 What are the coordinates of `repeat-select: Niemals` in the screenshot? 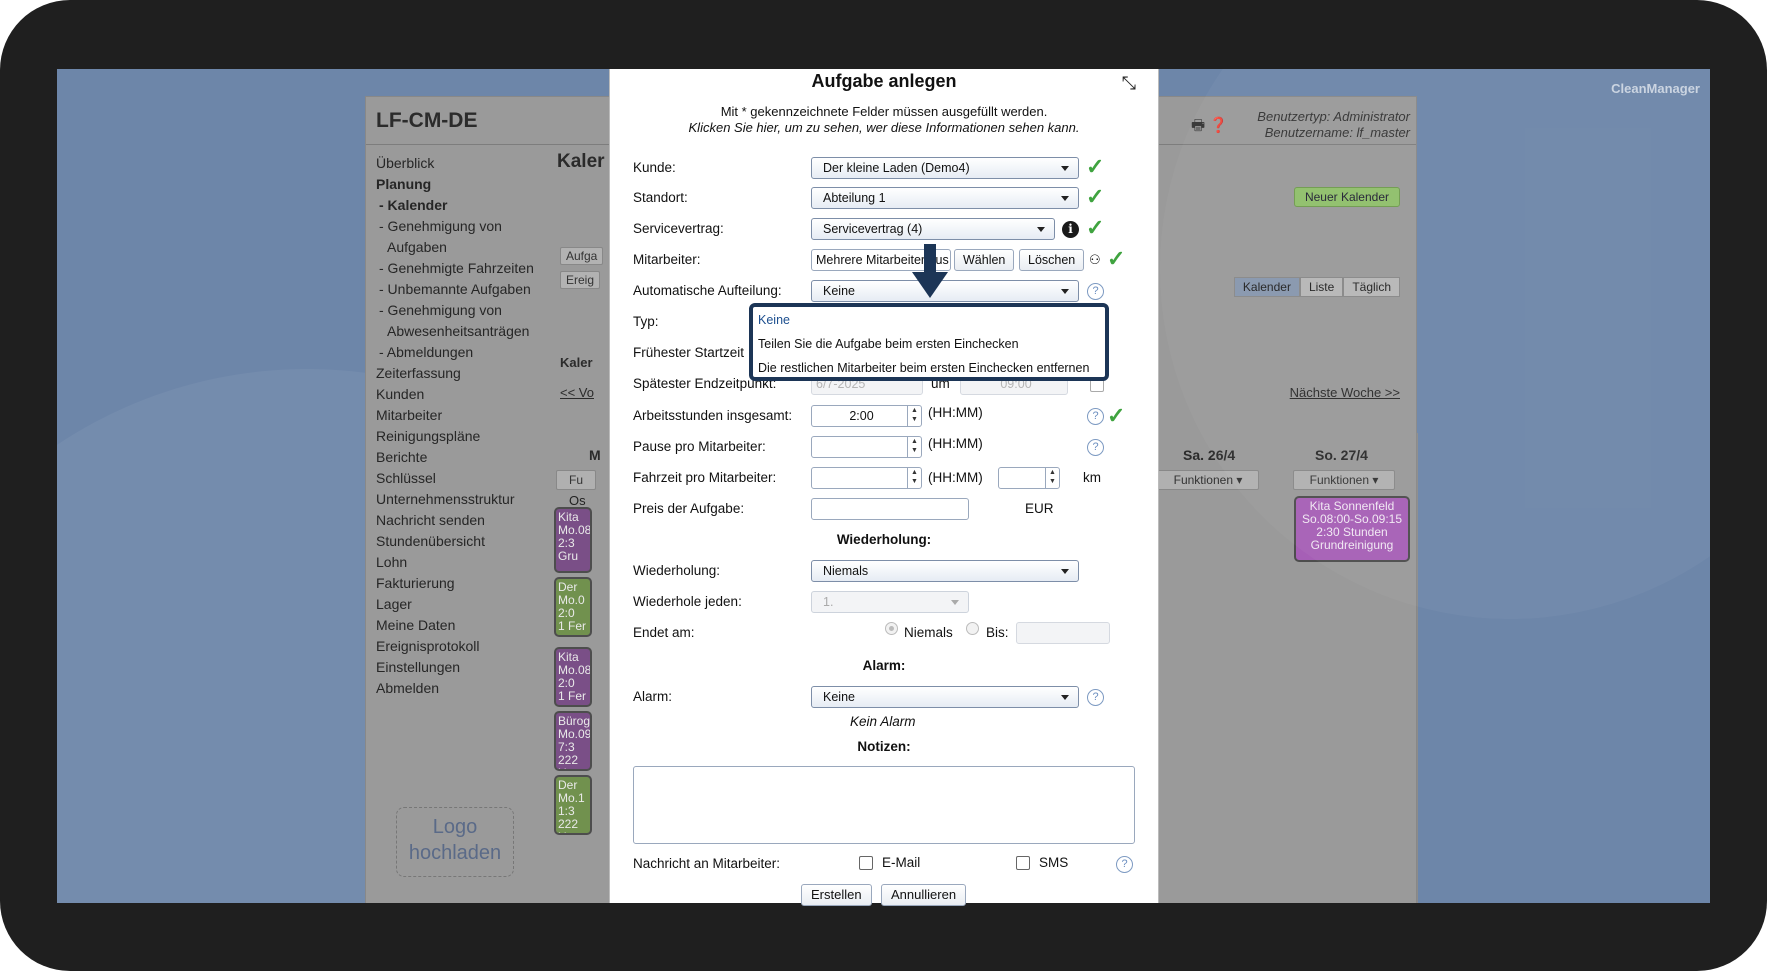 It's located at (945, 571).